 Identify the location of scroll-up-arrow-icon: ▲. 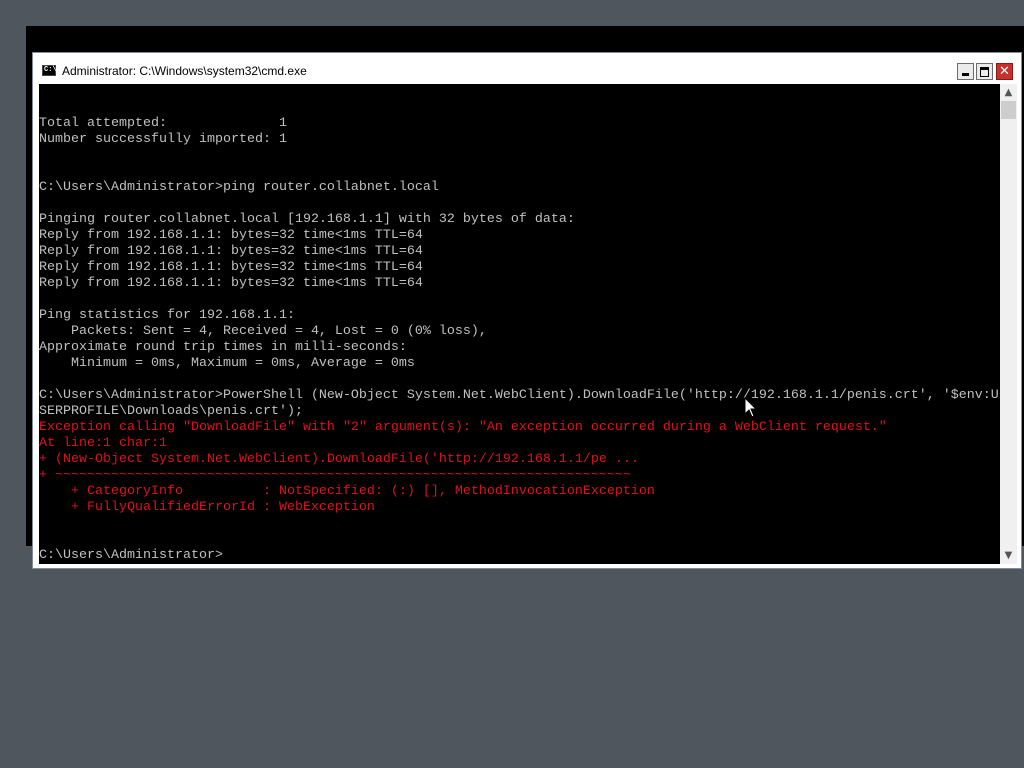
(1008, 92).